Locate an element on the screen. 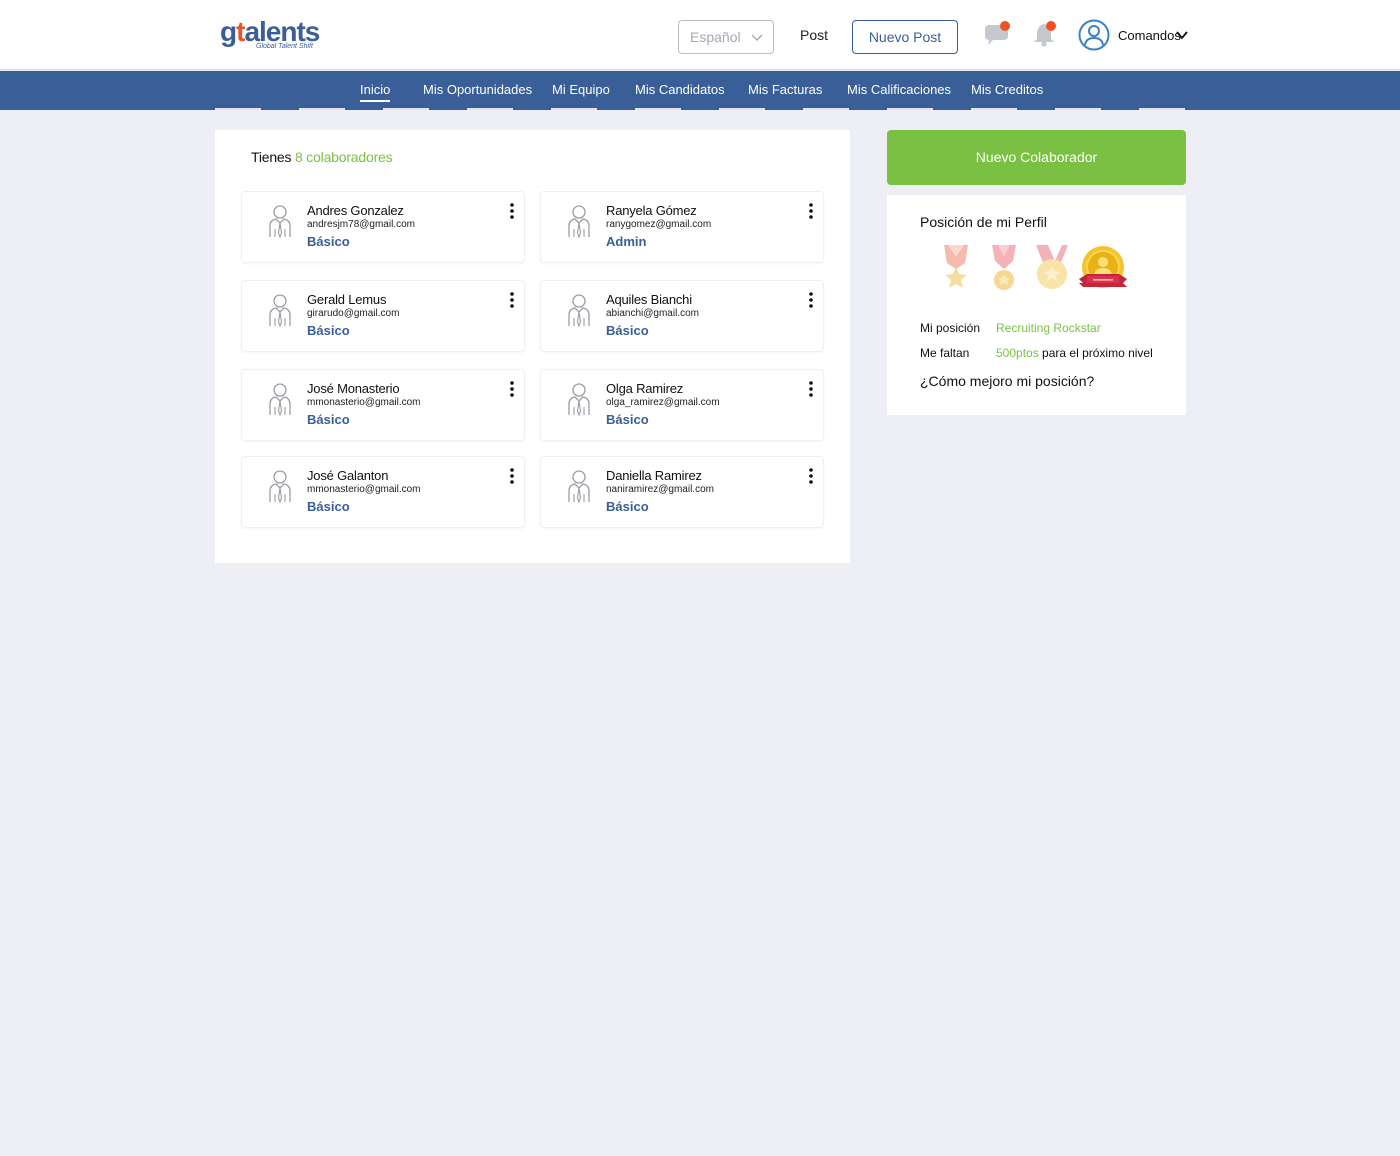 The width and height of the screenshot is (1400, 1156). collaborator-card: Aquiles Bianchi abianchi@gmail.com Básico is located at coordinates (682, 316).